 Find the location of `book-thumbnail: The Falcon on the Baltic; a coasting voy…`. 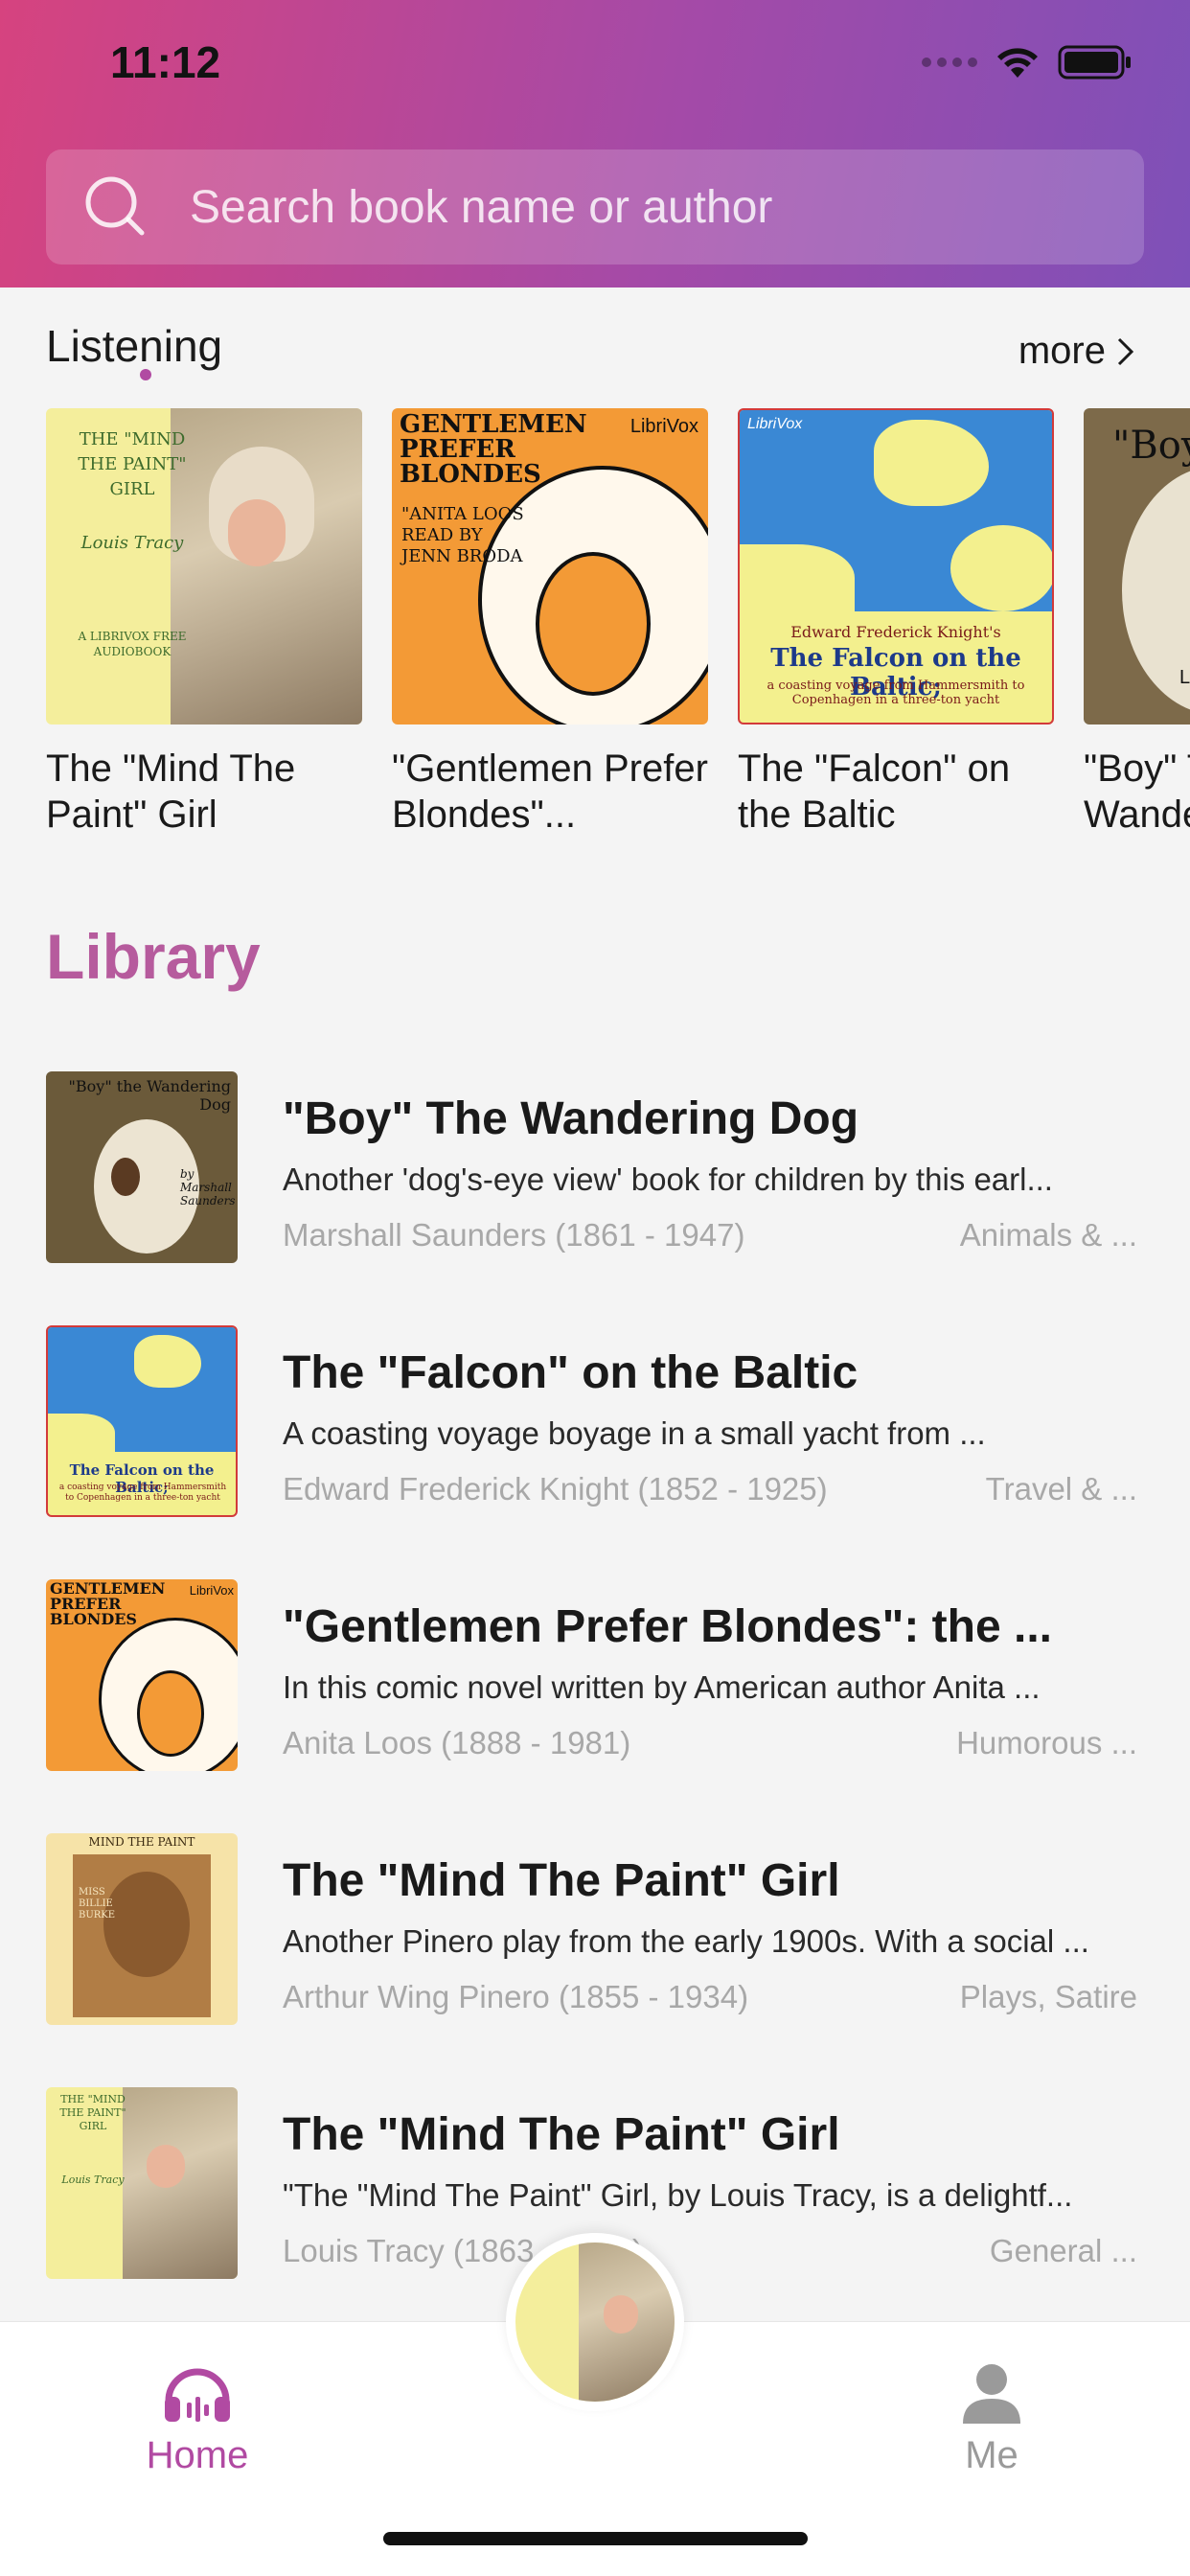

book-thumbnail: The Falcon on the Baltic; a coasting voy… is located at coordinates (142, 1421).